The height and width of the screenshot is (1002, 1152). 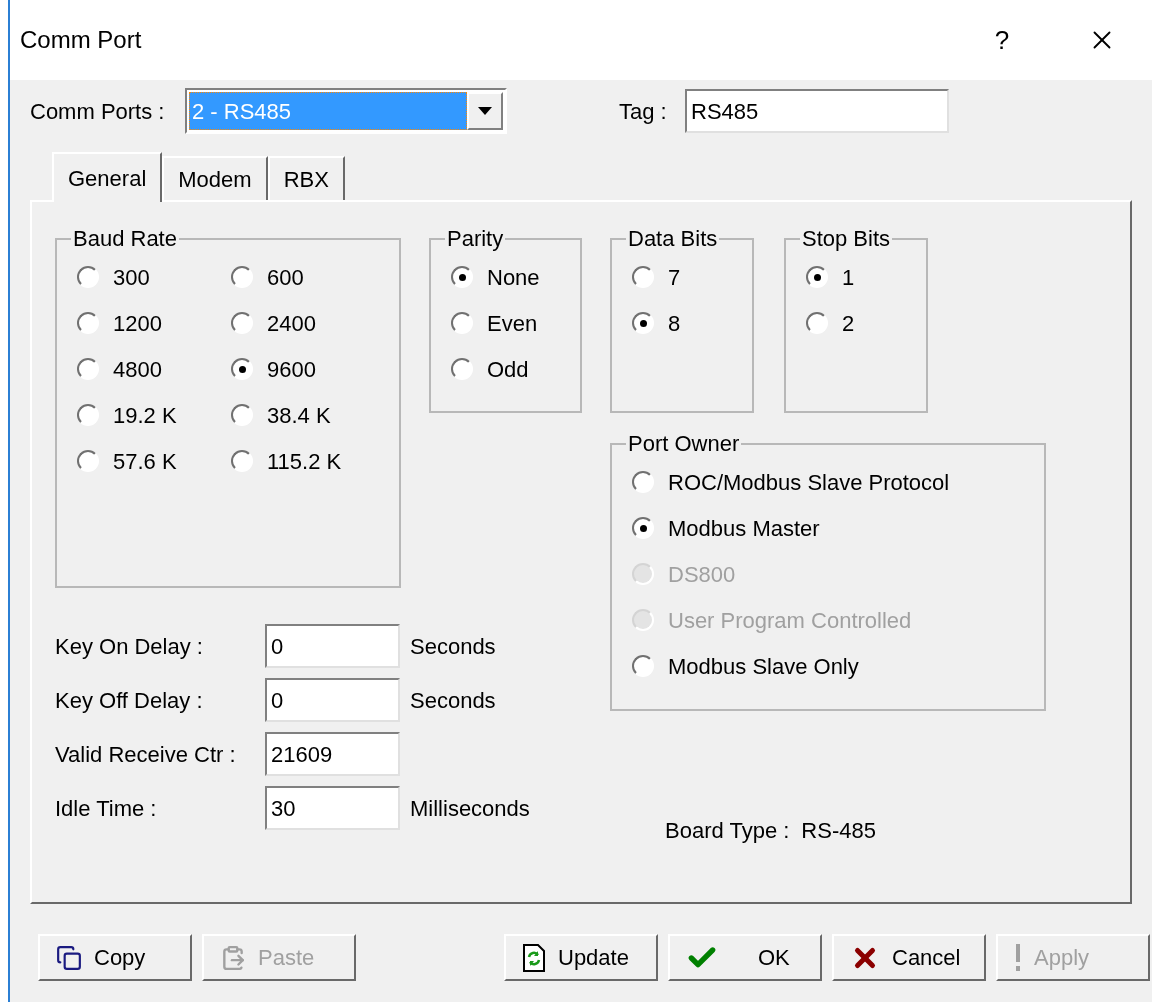 I want to click on field-label: Idle Time :, so click(x=106, y=808).